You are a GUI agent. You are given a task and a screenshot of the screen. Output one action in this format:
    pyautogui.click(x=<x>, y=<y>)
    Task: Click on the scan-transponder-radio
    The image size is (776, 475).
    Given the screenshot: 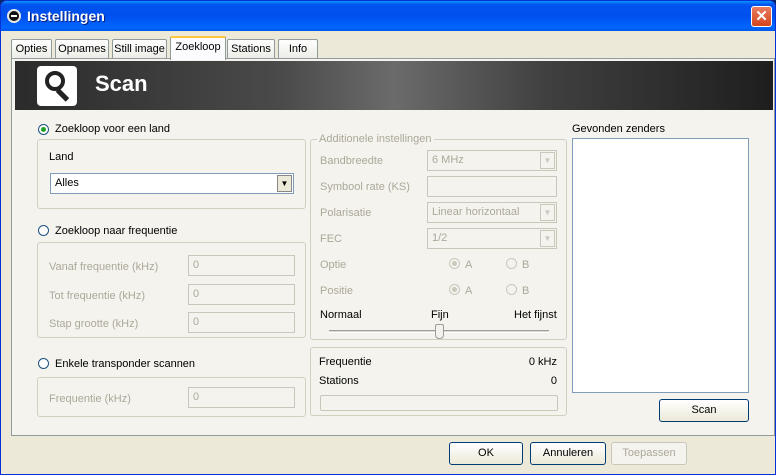 What is the action you would take?
    pyautogui.click(x=43, y=363)
    